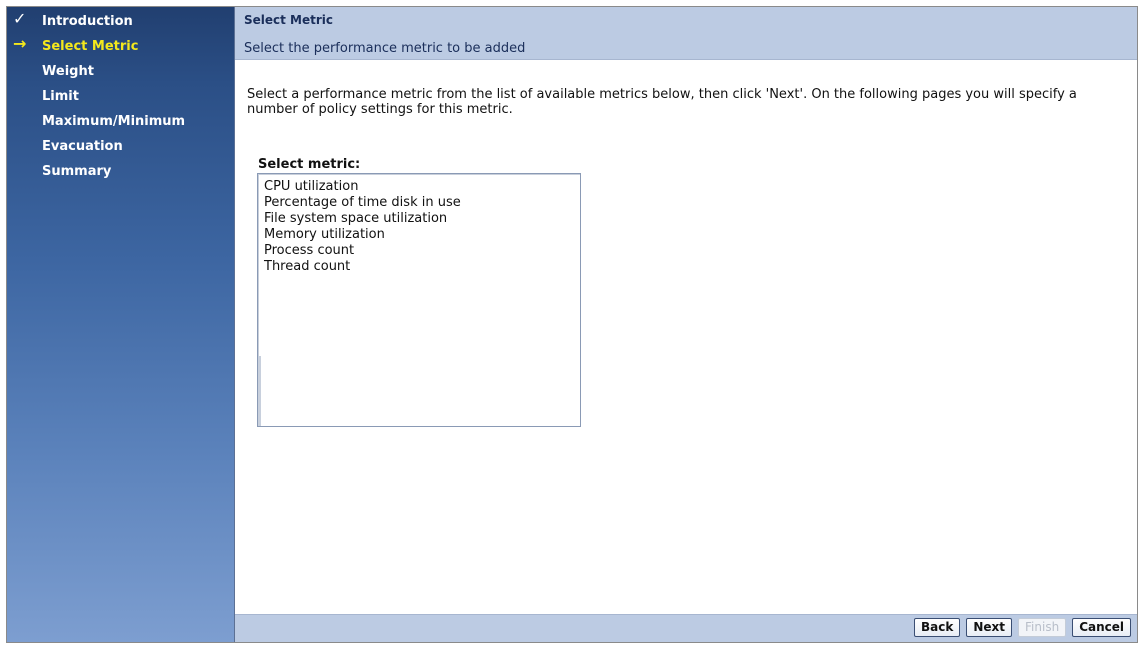  What do you see at coordinates (77, 171) in the screenshot?
I see `step-label: Summary` at bounding box center [77, 171].